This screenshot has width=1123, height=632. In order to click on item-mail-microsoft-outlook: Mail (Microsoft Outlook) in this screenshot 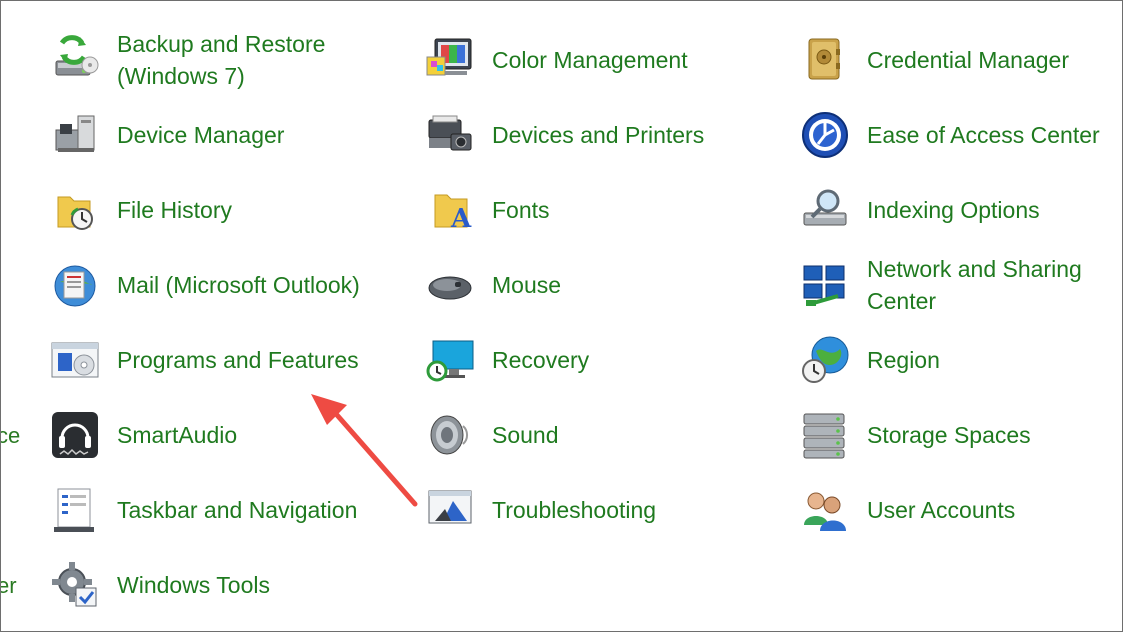, I will do `click(205, 285)`.